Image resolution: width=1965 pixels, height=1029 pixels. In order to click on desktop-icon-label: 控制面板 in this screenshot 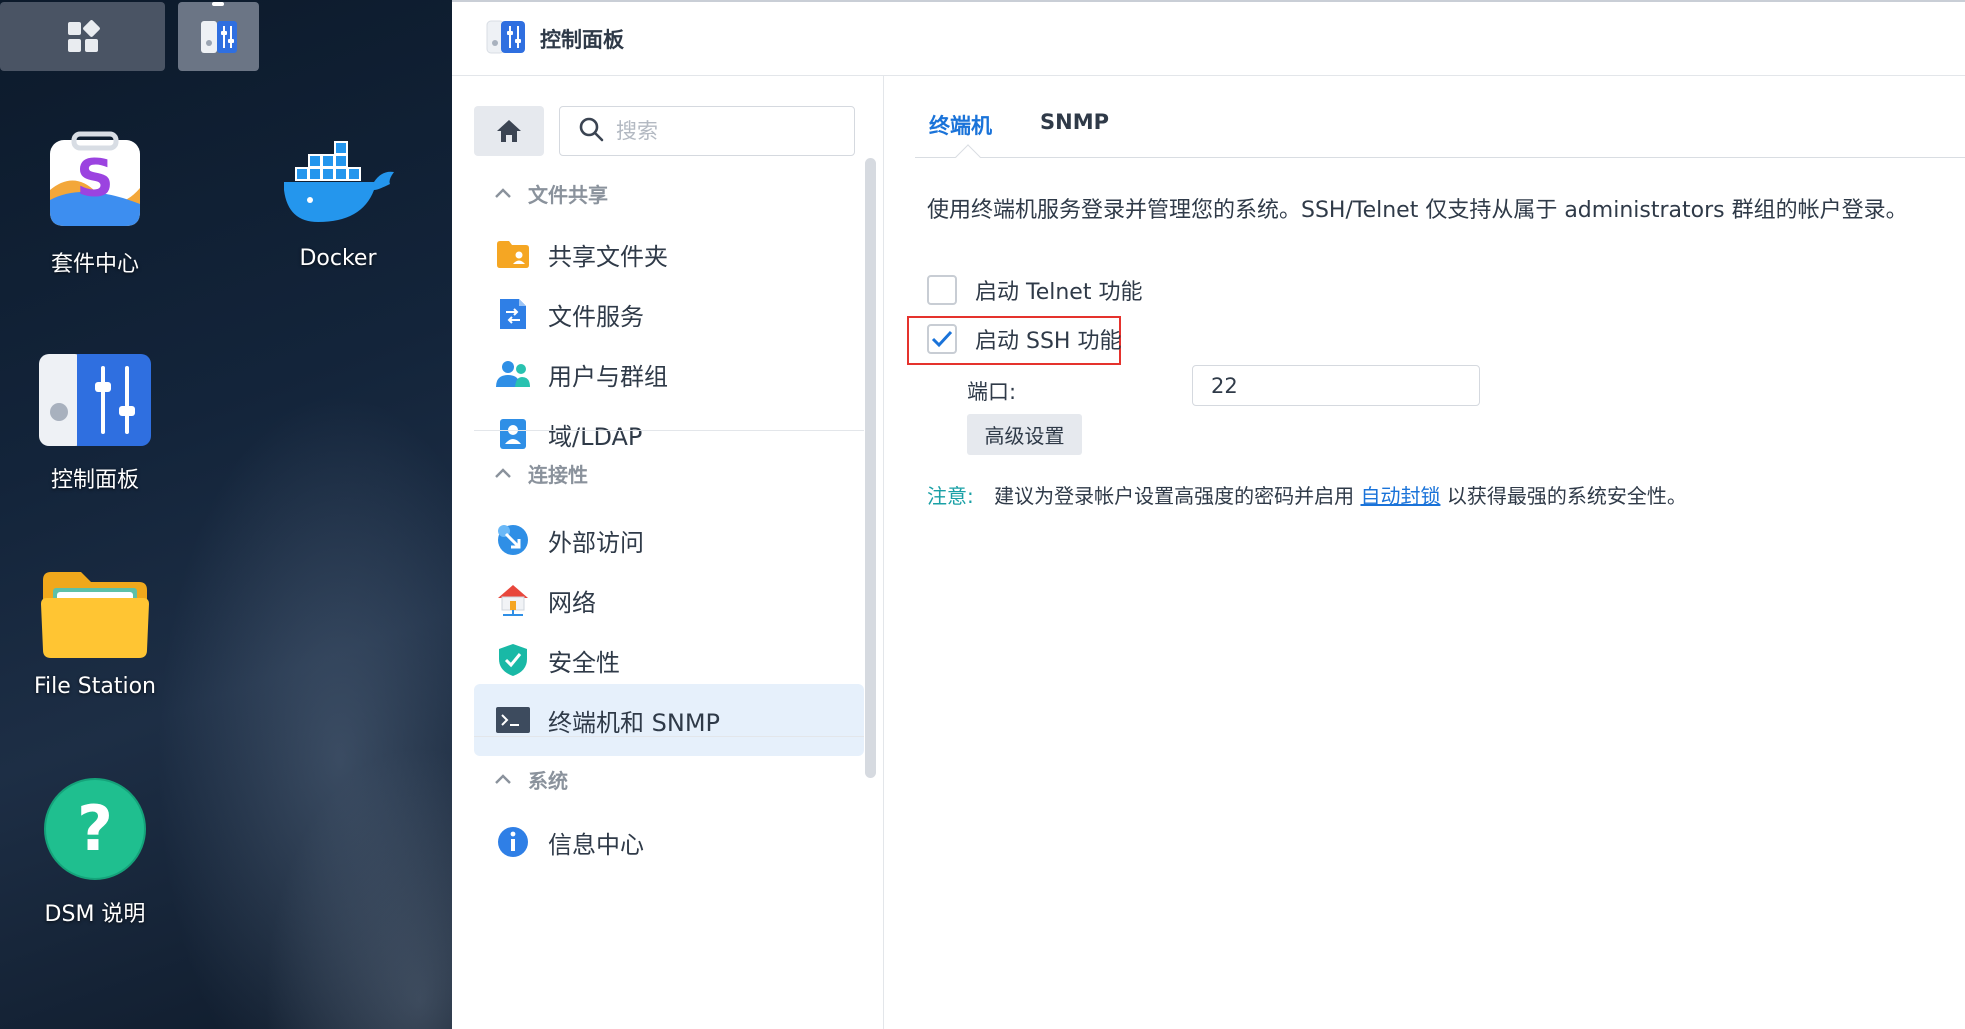, I will do `click(94, 480)`.